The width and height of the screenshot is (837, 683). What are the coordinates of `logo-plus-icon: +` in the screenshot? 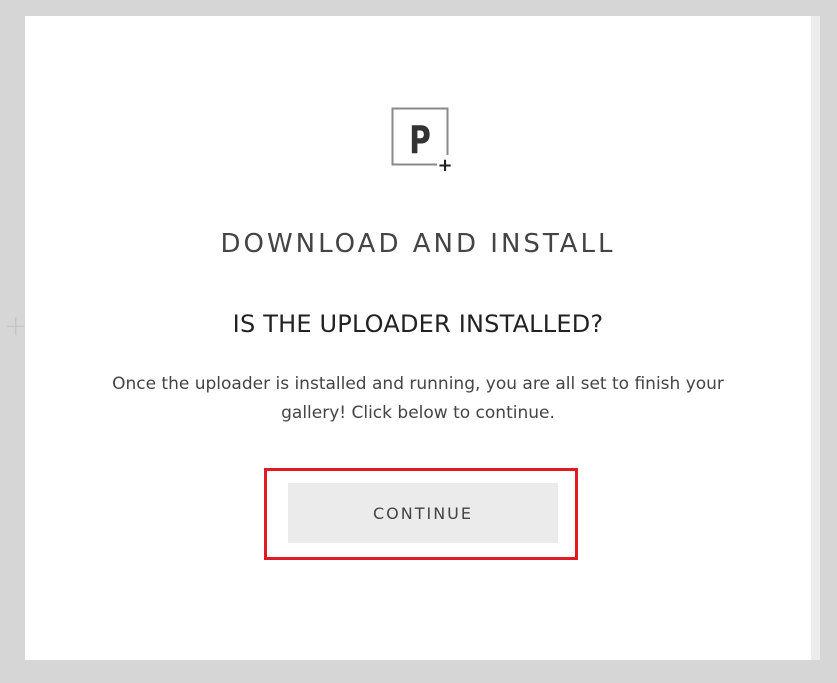 It's located at (444, 165).